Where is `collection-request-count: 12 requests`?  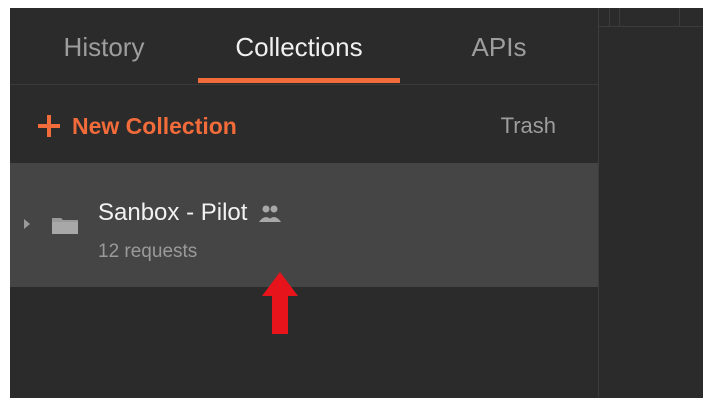
collection-request-count: 12 requests is located at coordinates (148, 251).